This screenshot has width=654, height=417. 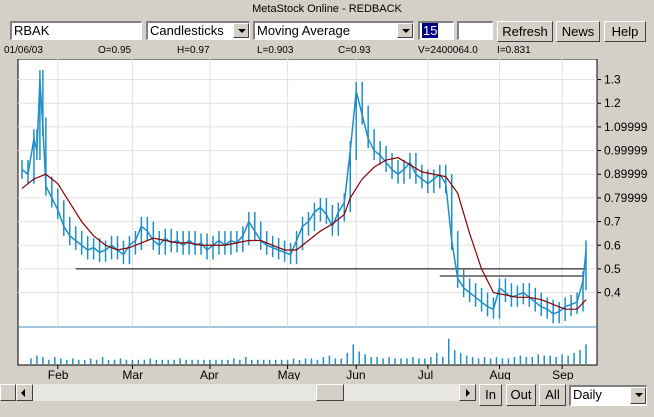 I want to click on period-select-value: Daily, so click(x=587, y=394).